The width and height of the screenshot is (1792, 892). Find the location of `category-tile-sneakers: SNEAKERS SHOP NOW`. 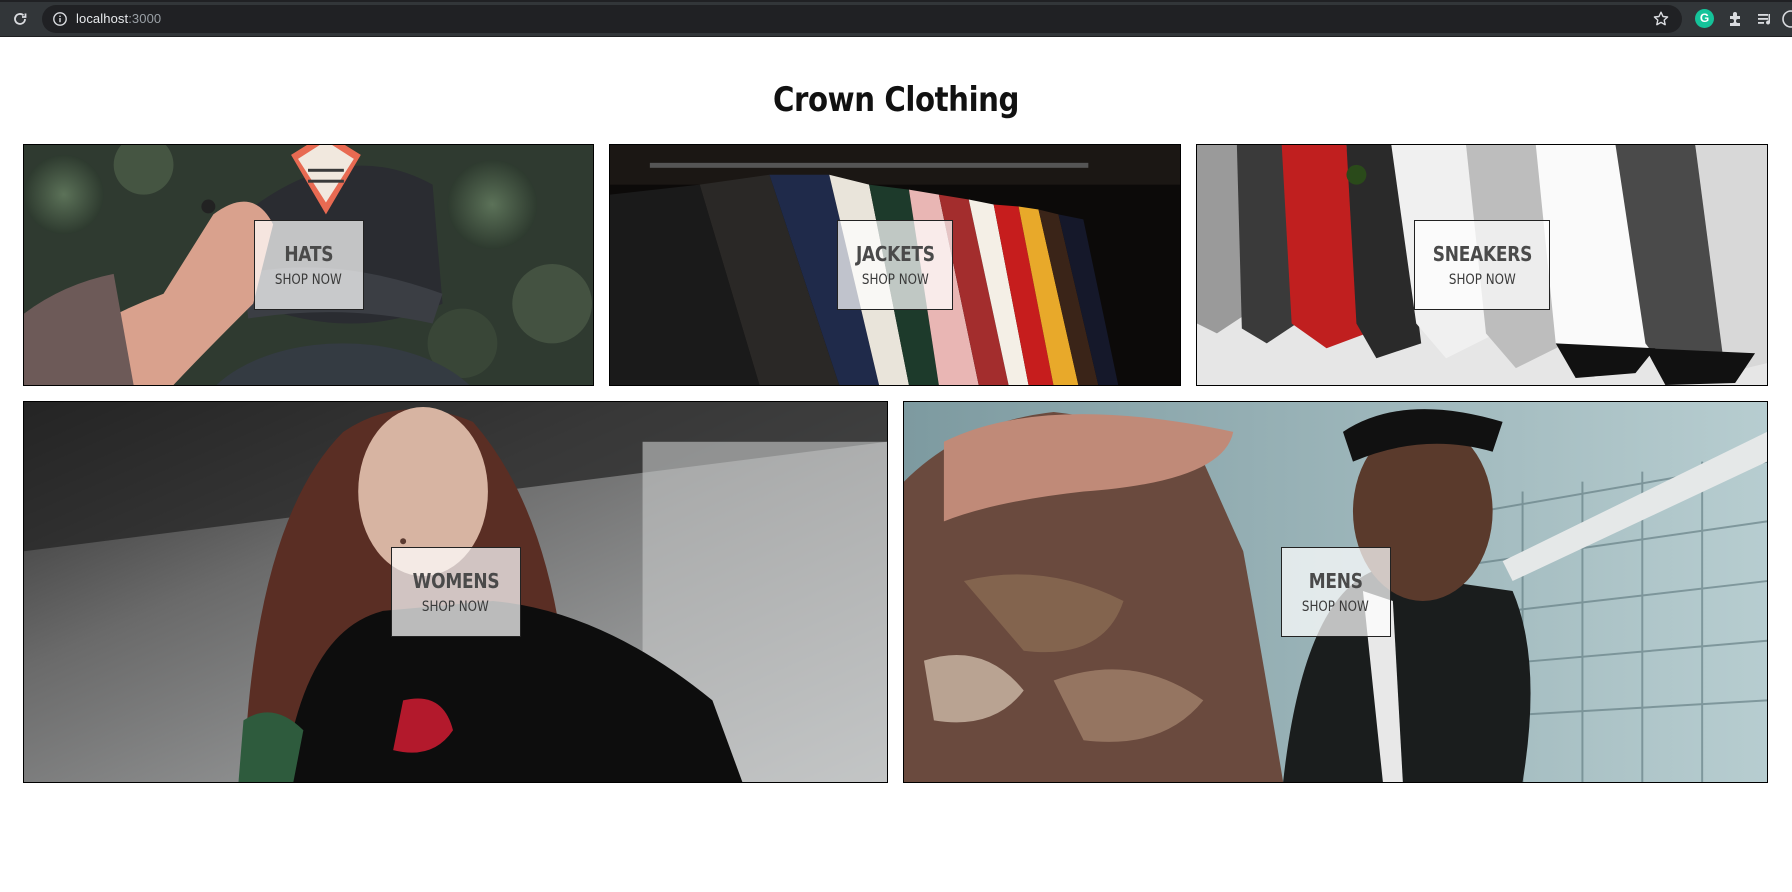

category-tile-sneakers: SNEAKERS SHOP NOW is located at coordinates (1482, 265).